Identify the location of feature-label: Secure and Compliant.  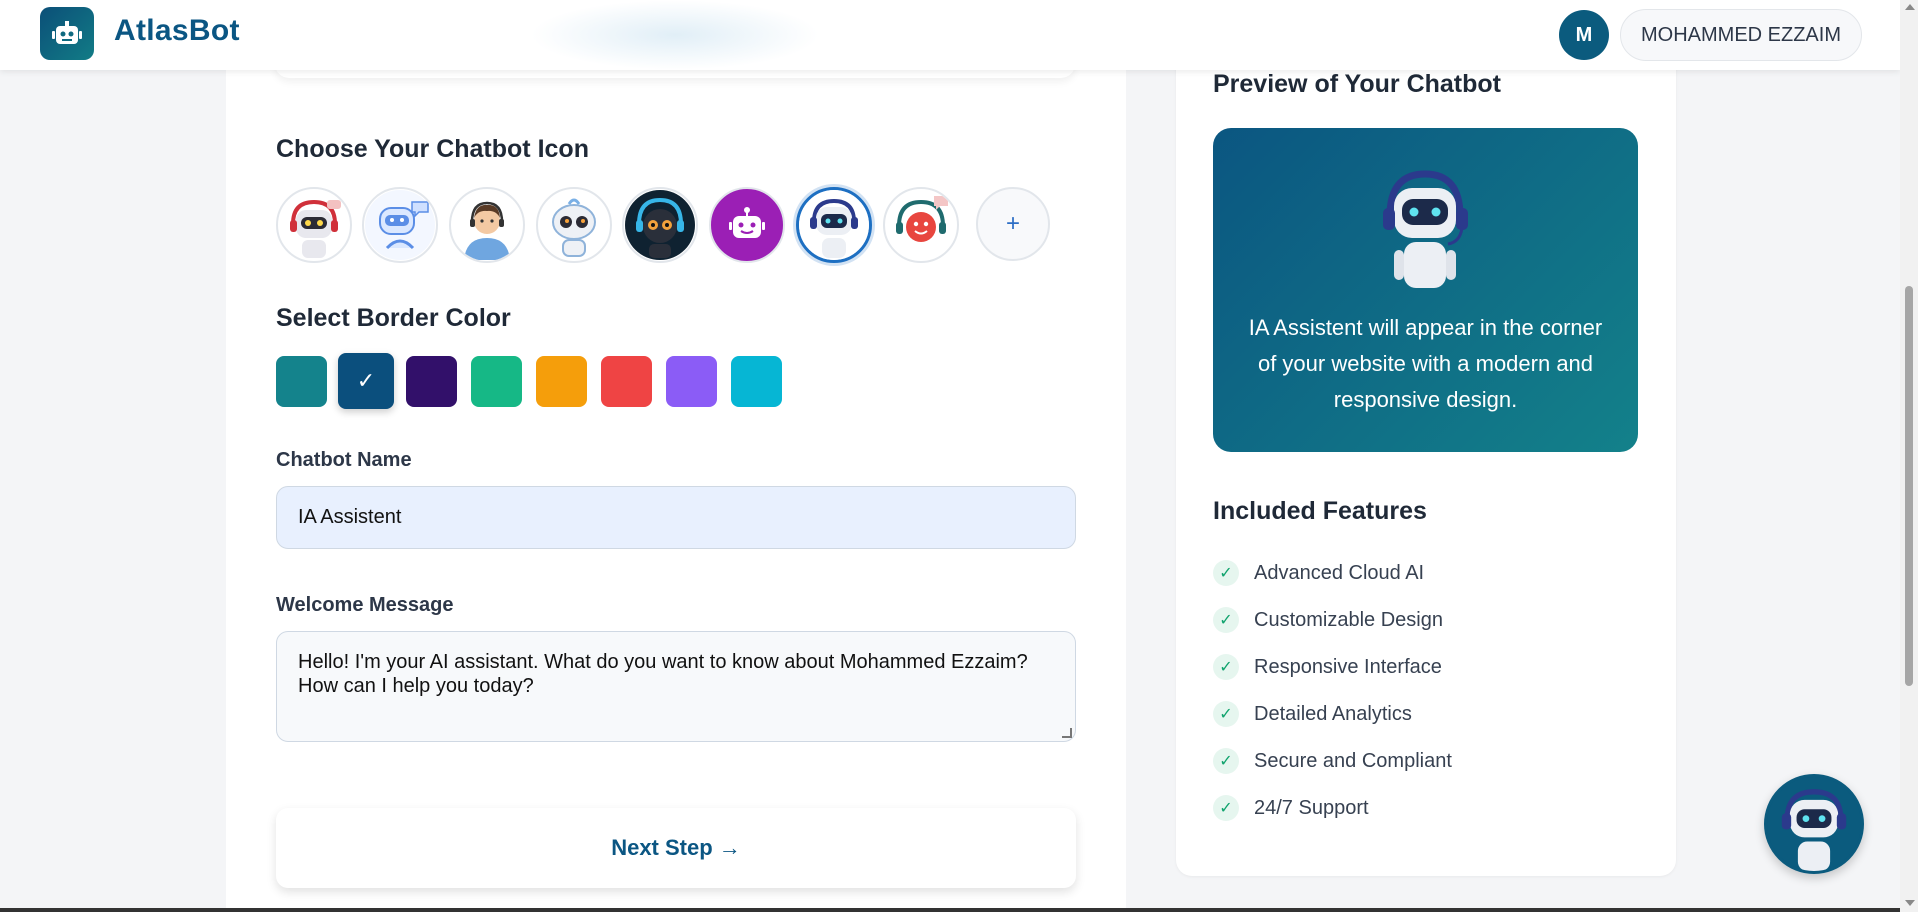
(1353, 760).